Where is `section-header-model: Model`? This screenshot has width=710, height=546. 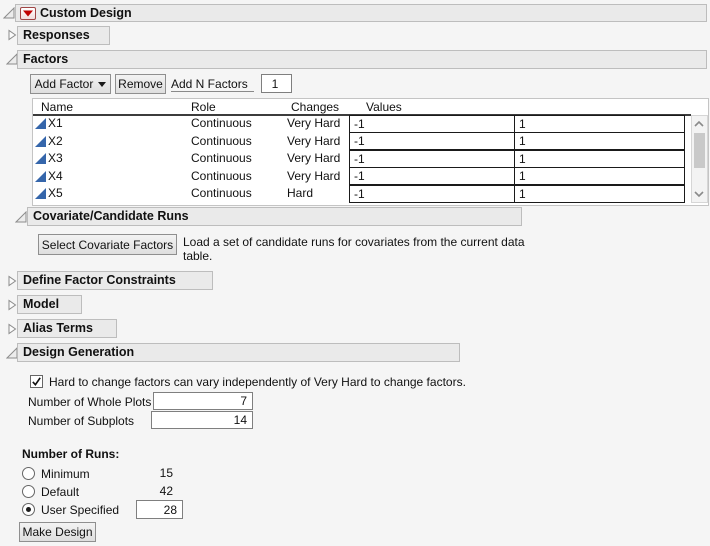 section-header-model: Model is located at coordinates (49, 304).